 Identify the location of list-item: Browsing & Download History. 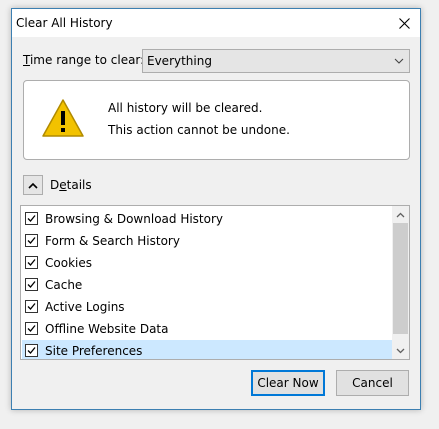
(207, 219).